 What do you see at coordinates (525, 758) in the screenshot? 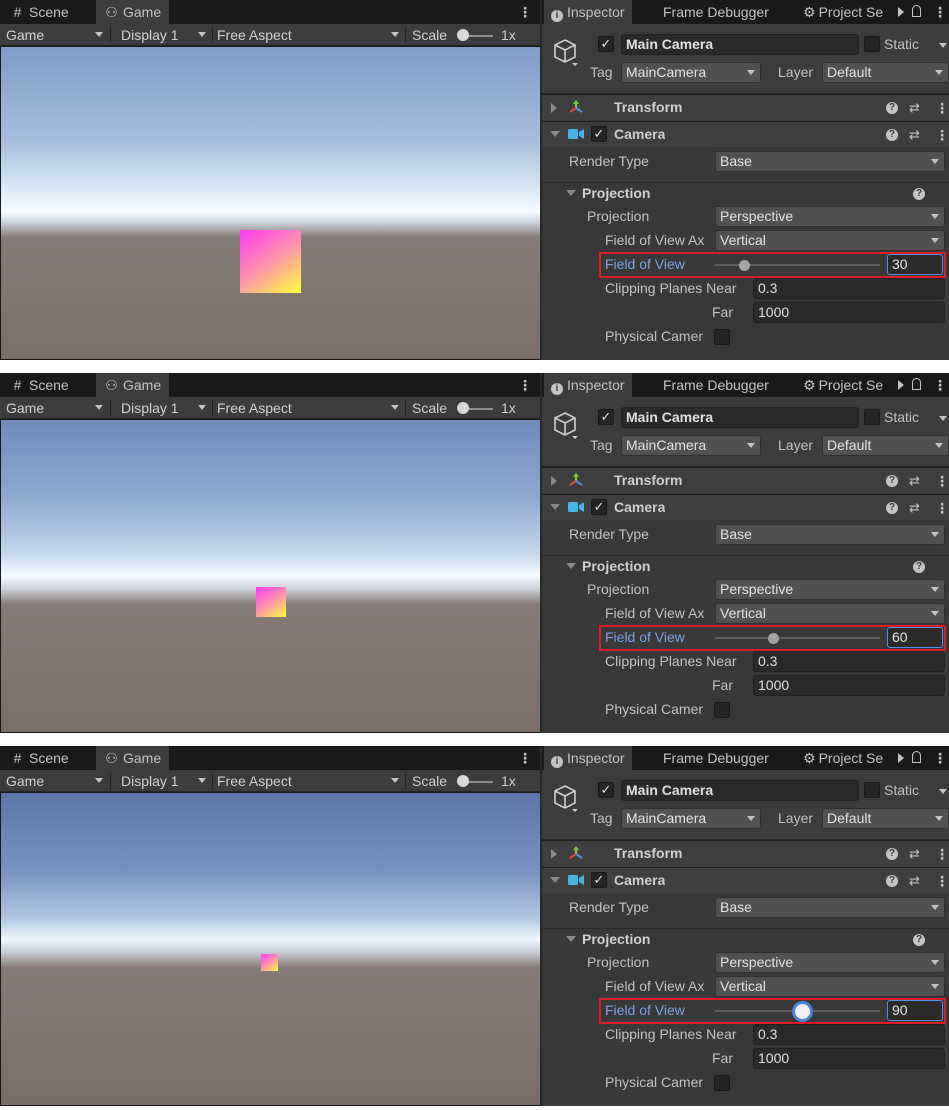
I see `game-view-menu-icon: ⋮` at bounding box center [525, 758].